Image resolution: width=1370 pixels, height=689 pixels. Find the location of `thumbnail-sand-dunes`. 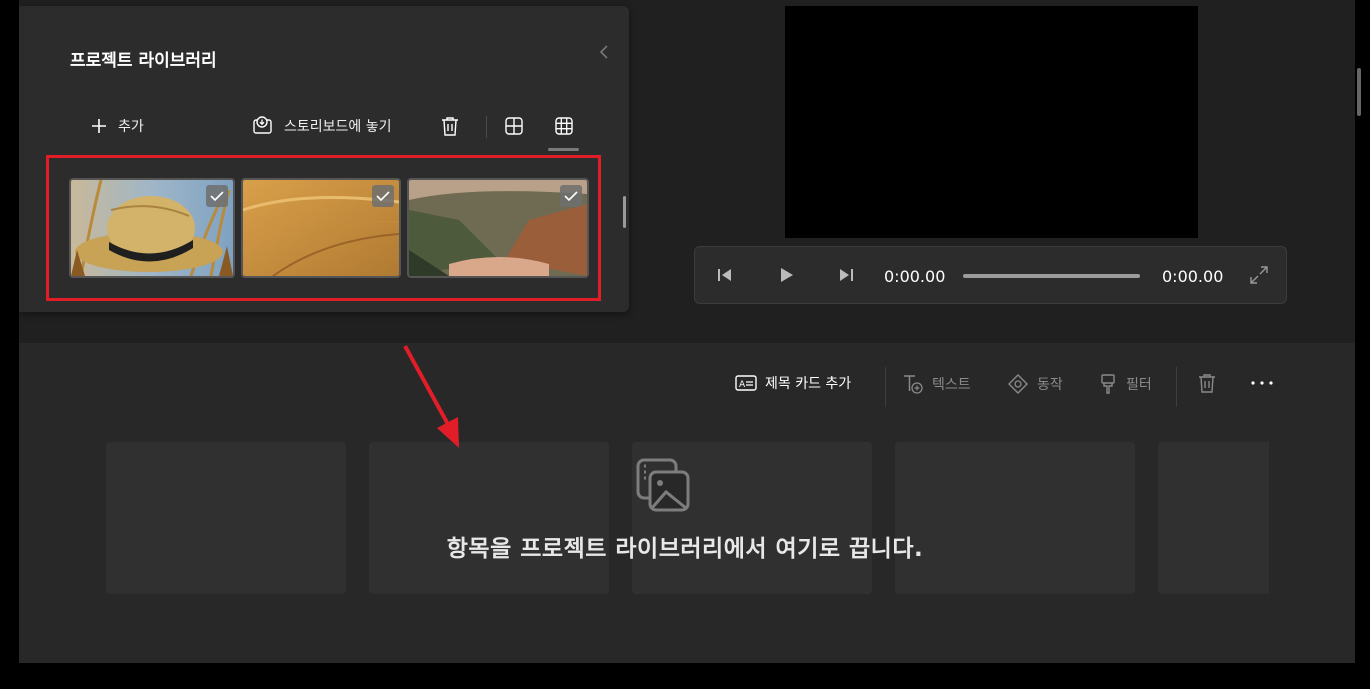

thumbnail-sand-dunes is located at coordinates (321, 228).